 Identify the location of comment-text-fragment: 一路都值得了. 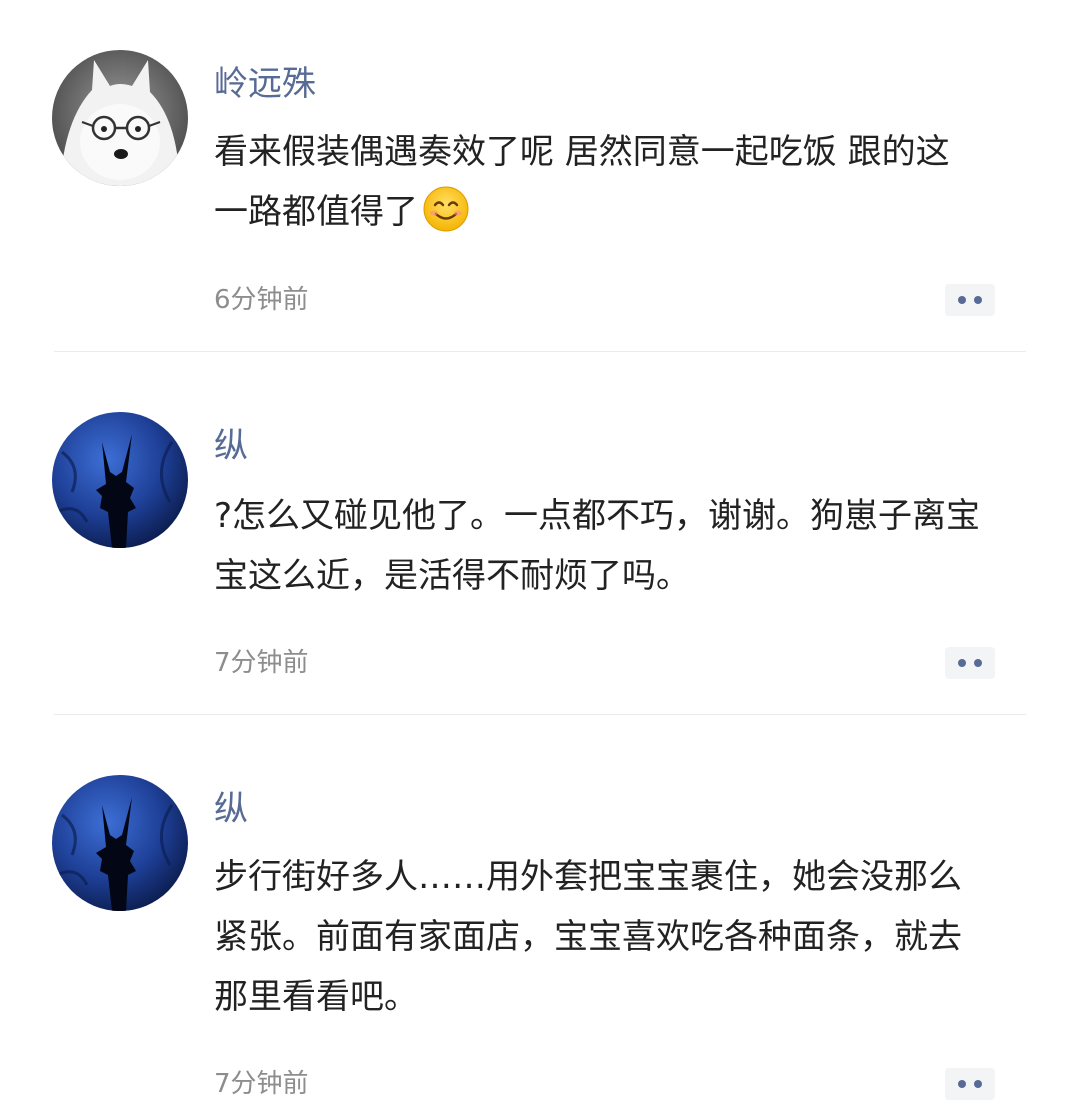
(316, 212).